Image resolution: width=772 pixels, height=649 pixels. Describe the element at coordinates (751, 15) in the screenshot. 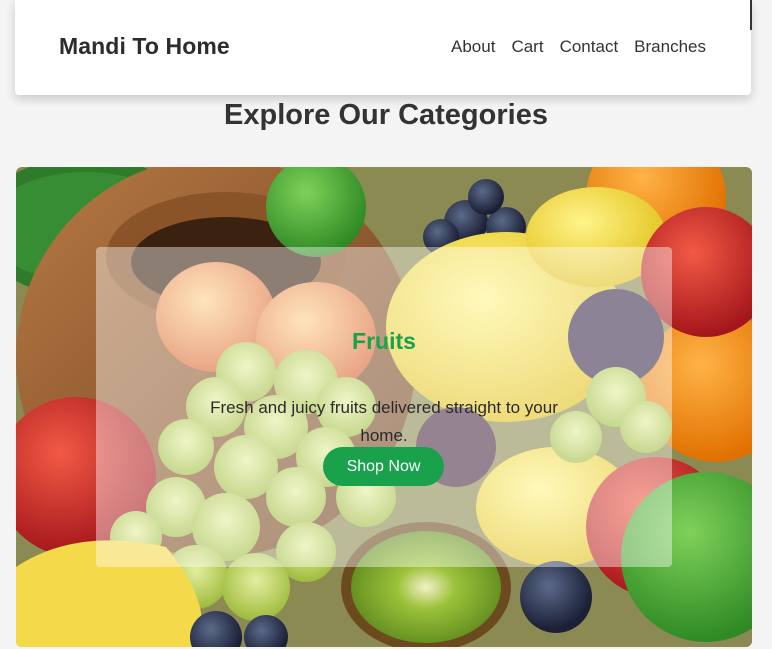

I see `scrollbar-edge` at that location.